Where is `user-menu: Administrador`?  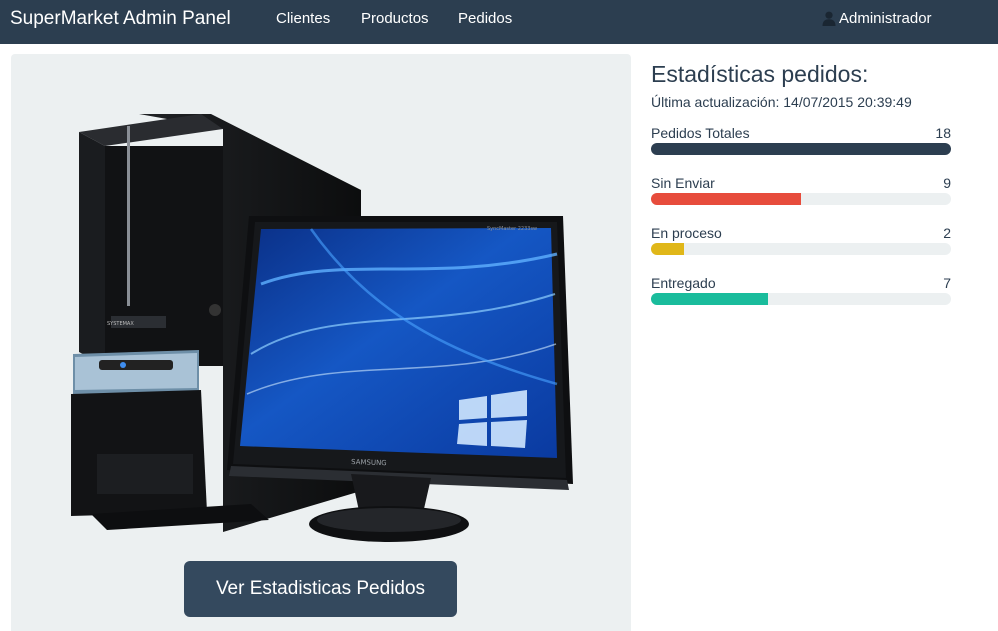
user-menu: Administrador is located at coordinates (877, 18).